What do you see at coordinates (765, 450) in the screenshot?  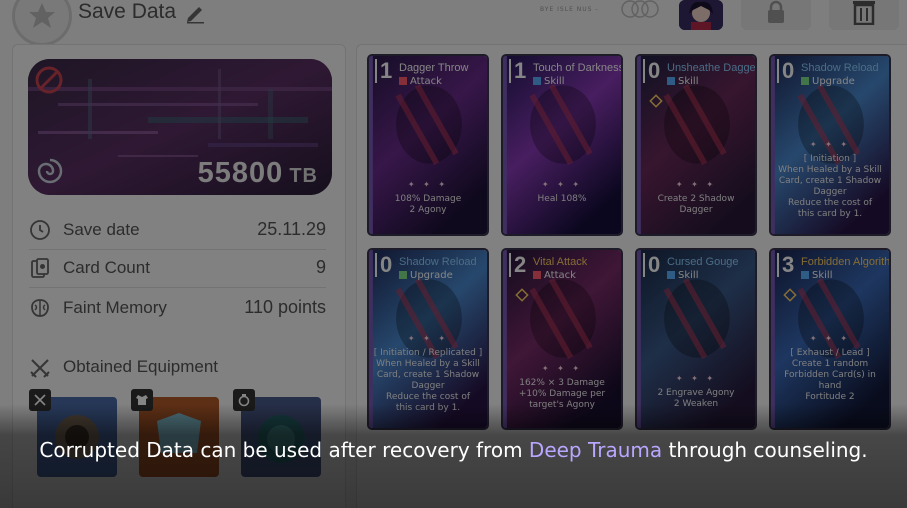 I see `caption-text-after: through counseling.` at bounding box center [765, 450].